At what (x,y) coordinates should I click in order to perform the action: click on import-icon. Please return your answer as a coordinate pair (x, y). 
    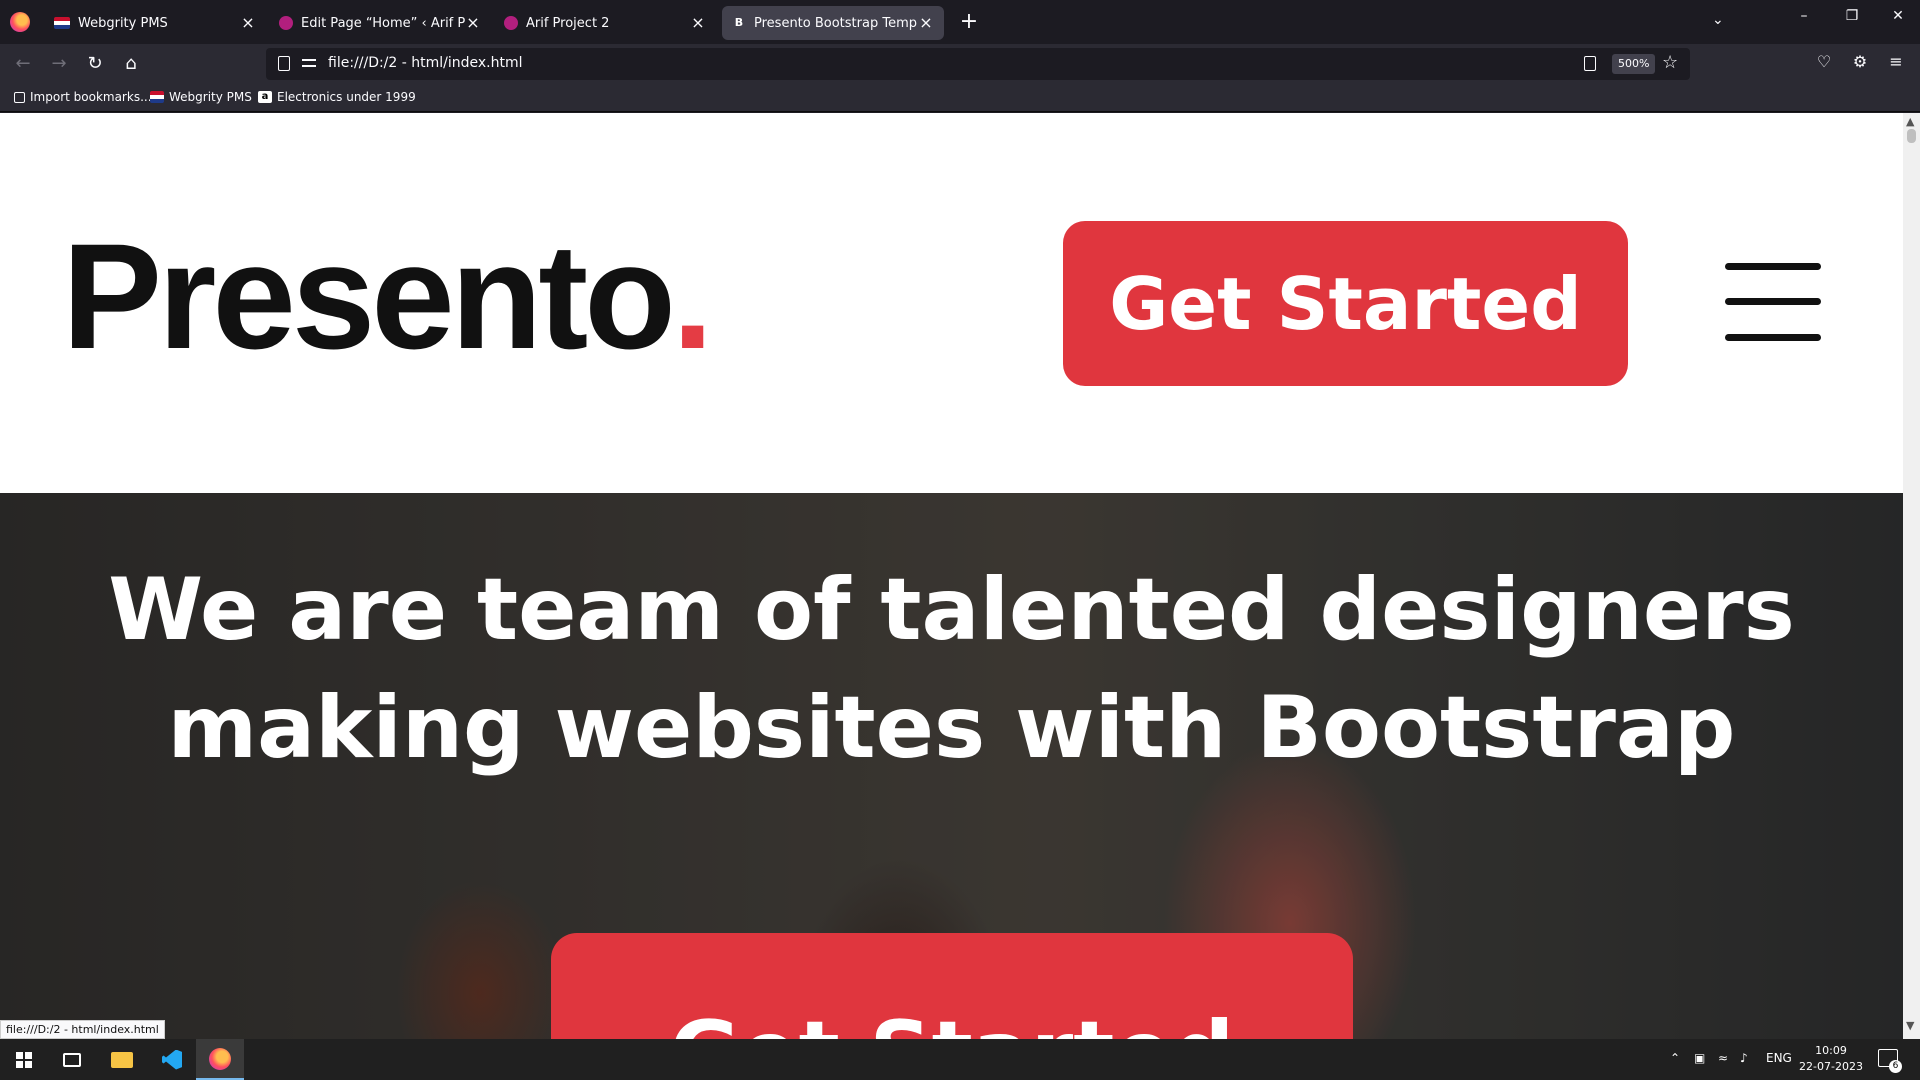
    Looking at the image, I should click on (19, 97).